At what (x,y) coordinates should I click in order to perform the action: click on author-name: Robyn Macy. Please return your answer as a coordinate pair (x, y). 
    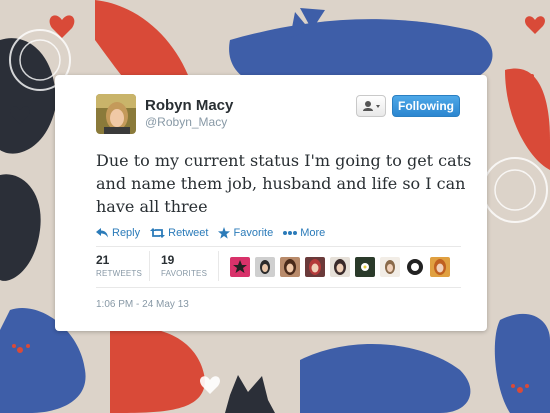
    Looking at the image, I should click on (189, 105).